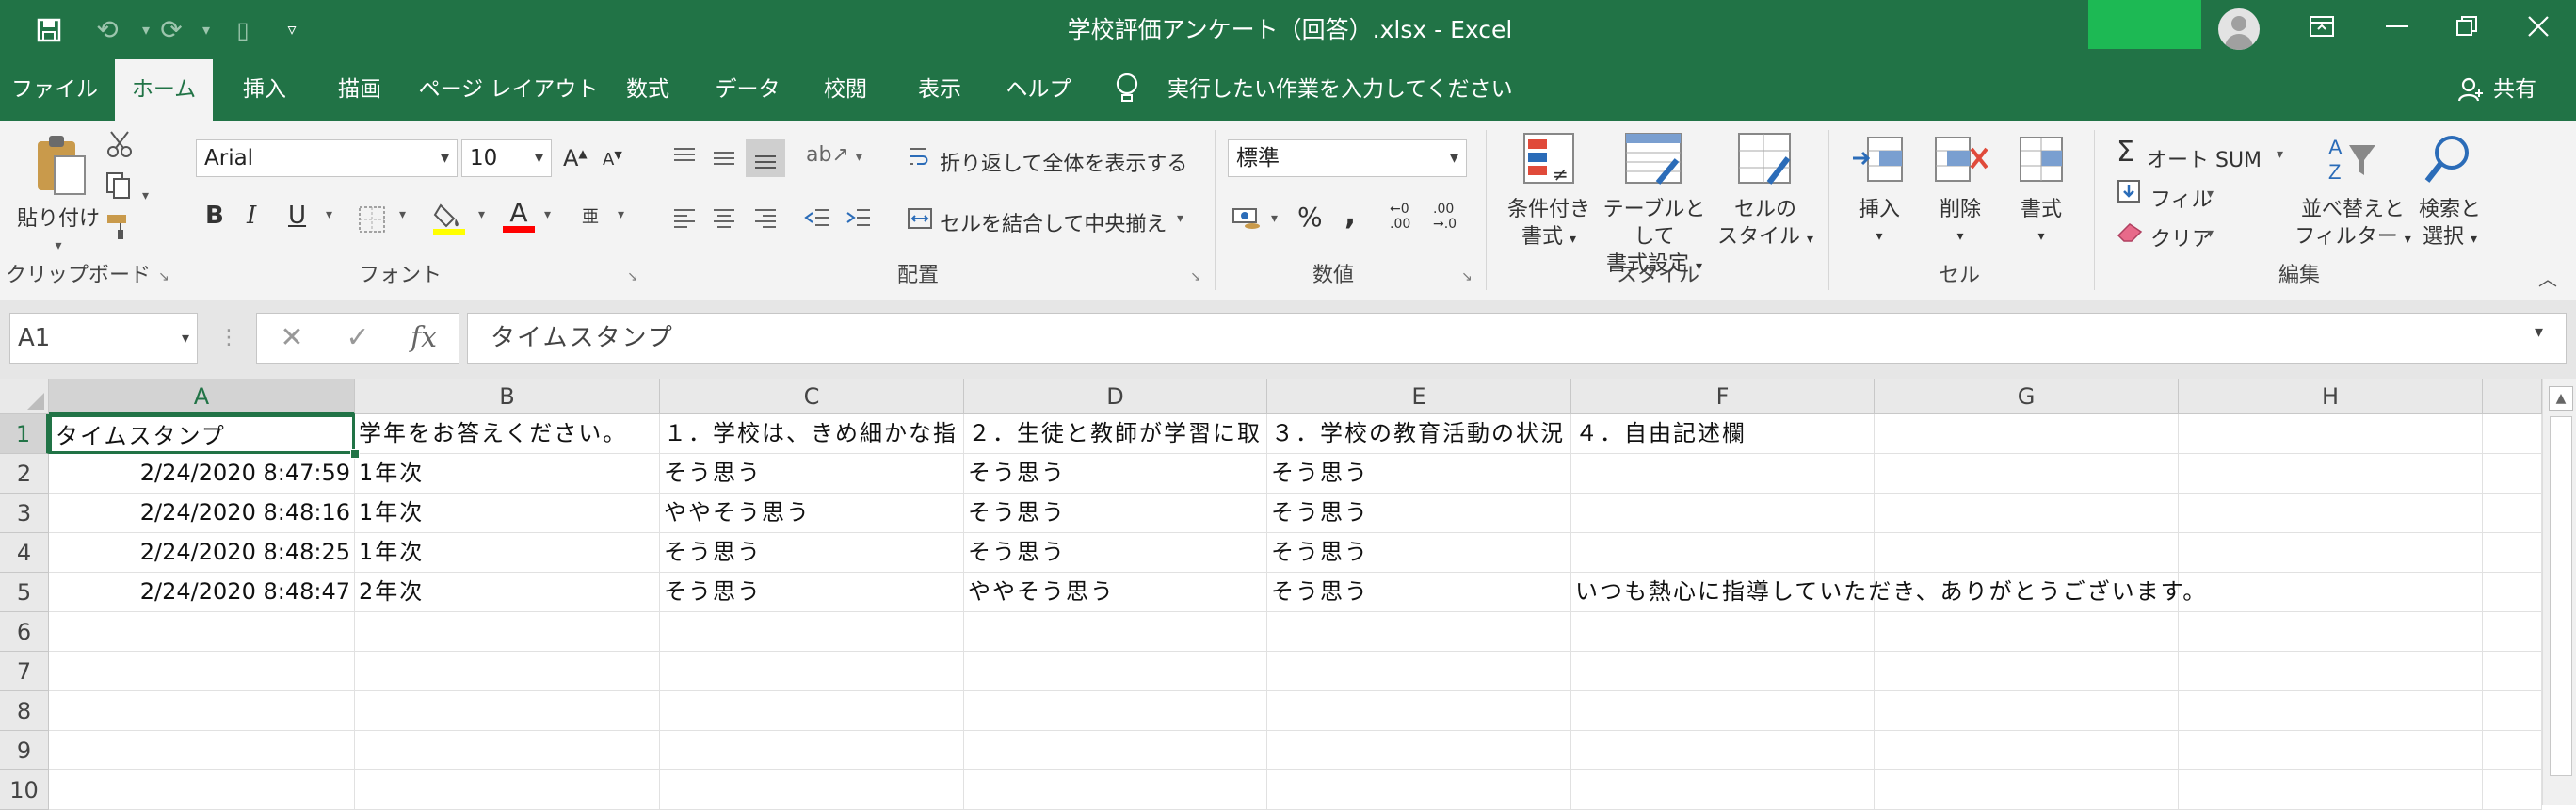 Image resolution: width=2576 pixels, height=810 pixels. I want to click on font-color-icon: A, so click(519, 216).